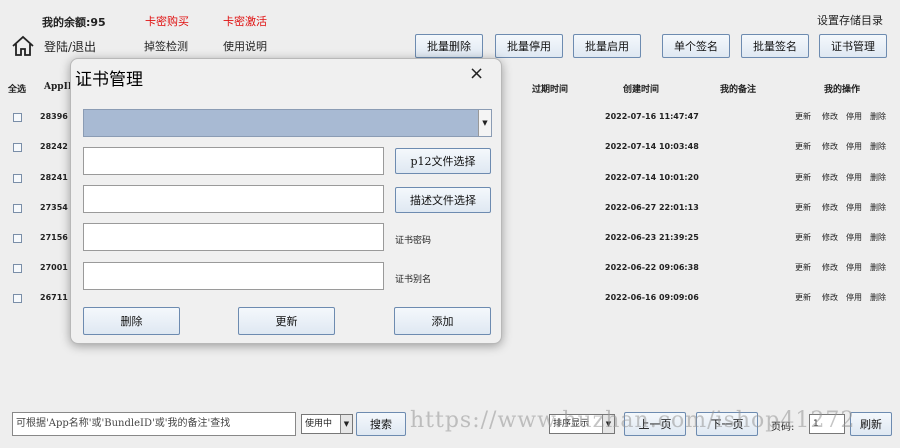 This screenshot has height=448, width=900. I want to click on row-created: 2022-06-22 09:06:38, so click(652, 267).